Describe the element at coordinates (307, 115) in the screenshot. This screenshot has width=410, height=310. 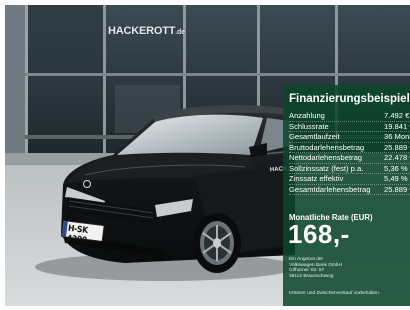
I see `financing-row-label: Anzahlung` at that location.